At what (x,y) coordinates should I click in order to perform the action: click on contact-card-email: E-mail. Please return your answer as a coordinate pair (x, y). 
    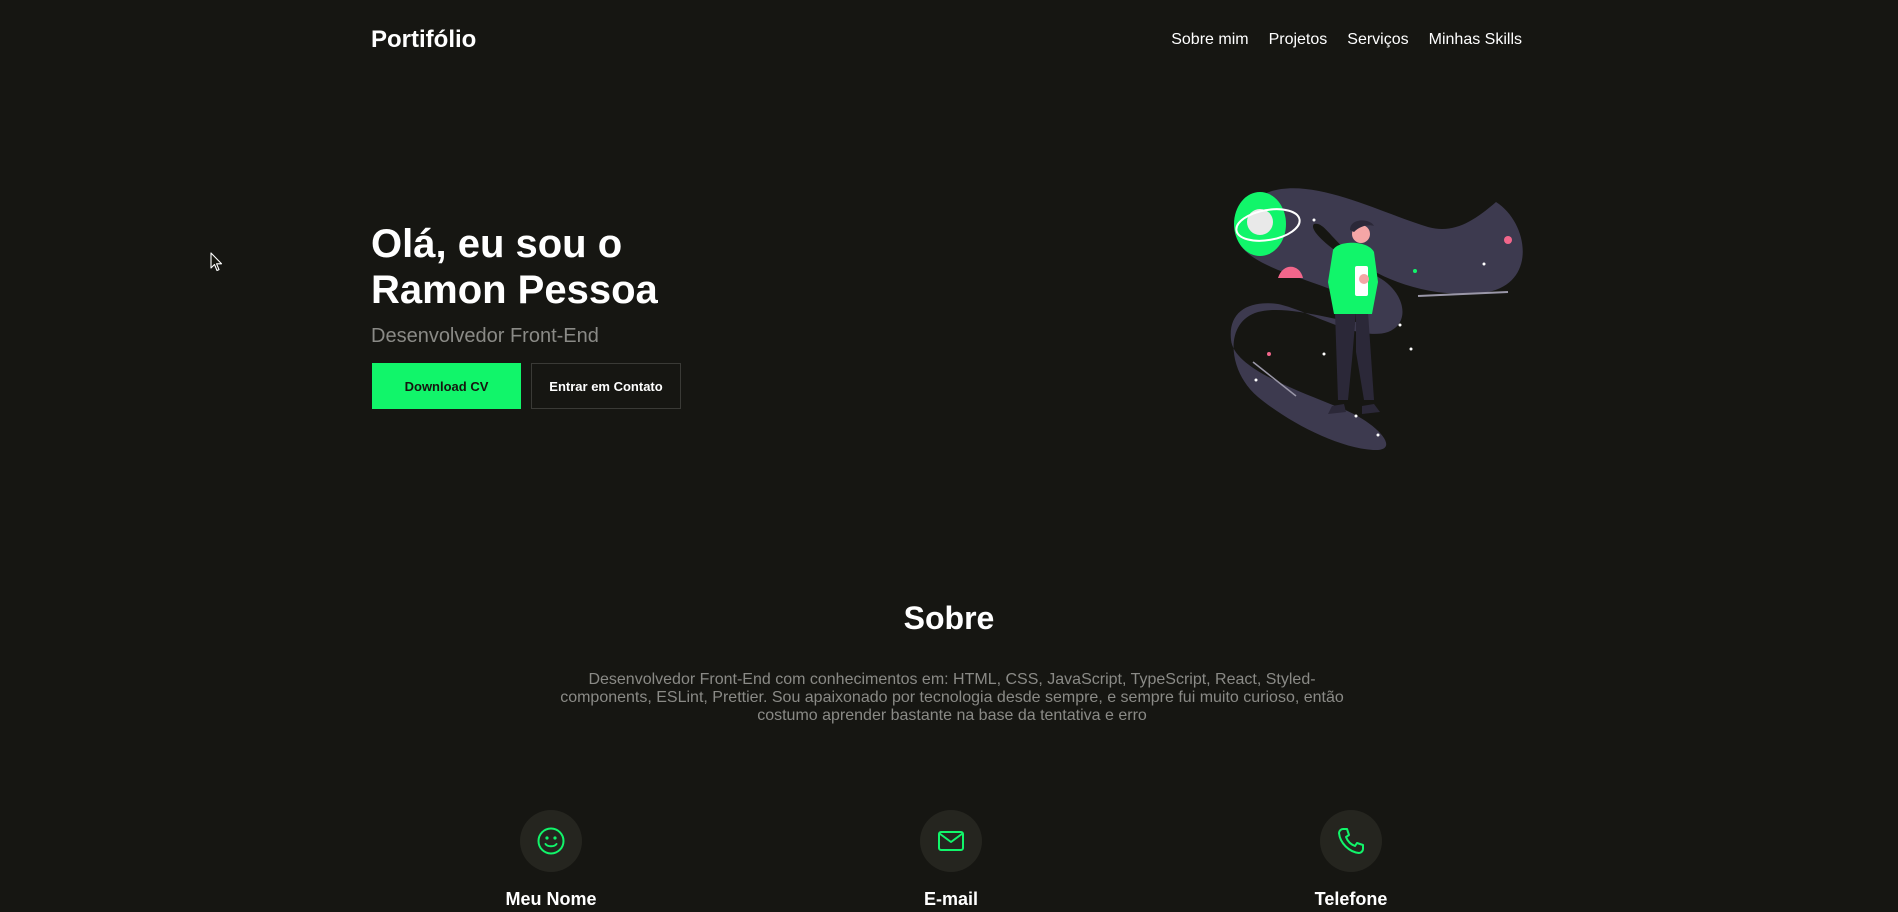
    Looking at the image, I should click on (951, 860).